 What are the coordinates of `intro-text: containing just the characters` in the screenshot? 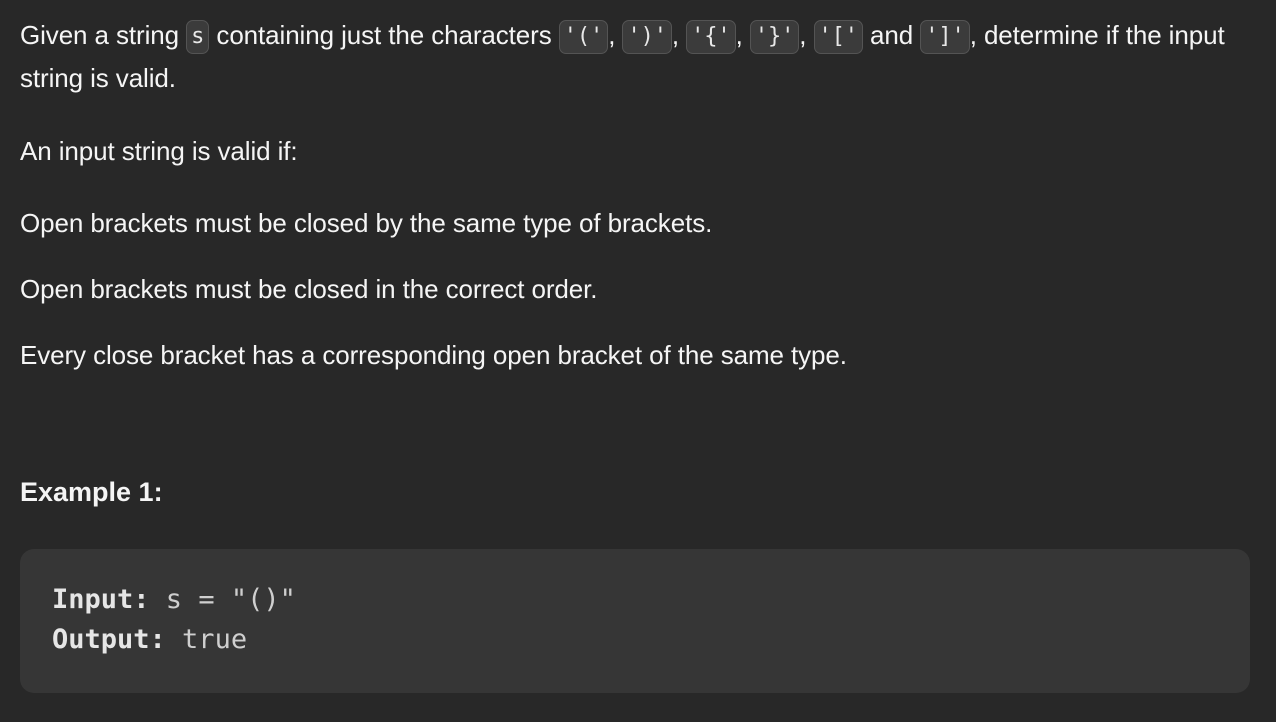 It's located at (384, 35).